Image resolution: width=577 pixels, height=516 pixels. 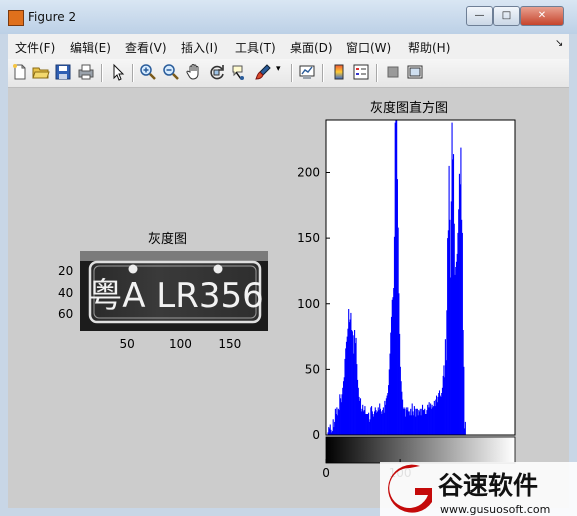 What do you see at coordinates (66, 292) in the screenshot?
I see `plate-y-tick-label: 40` at bounding box center [66, 292].